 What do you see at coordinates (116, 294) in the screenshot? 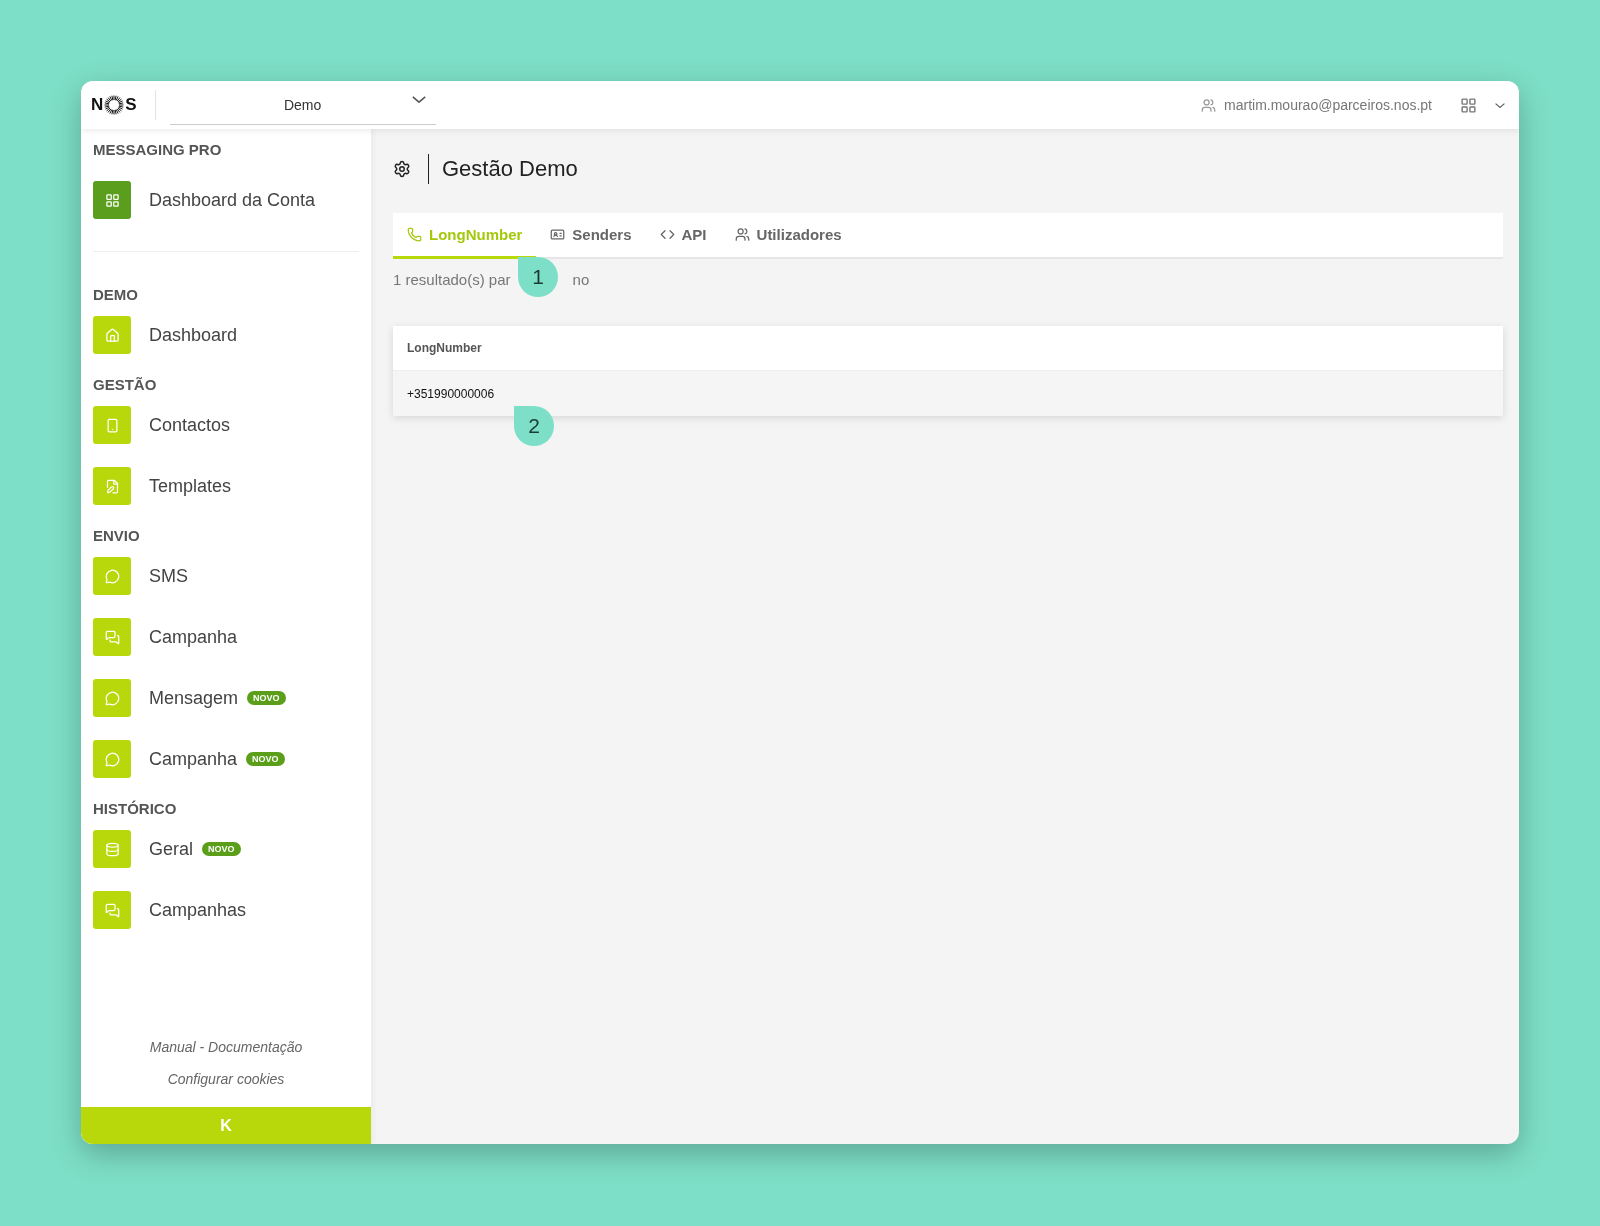
I see `section-title: DEMO` at bounding box center [116, 294].